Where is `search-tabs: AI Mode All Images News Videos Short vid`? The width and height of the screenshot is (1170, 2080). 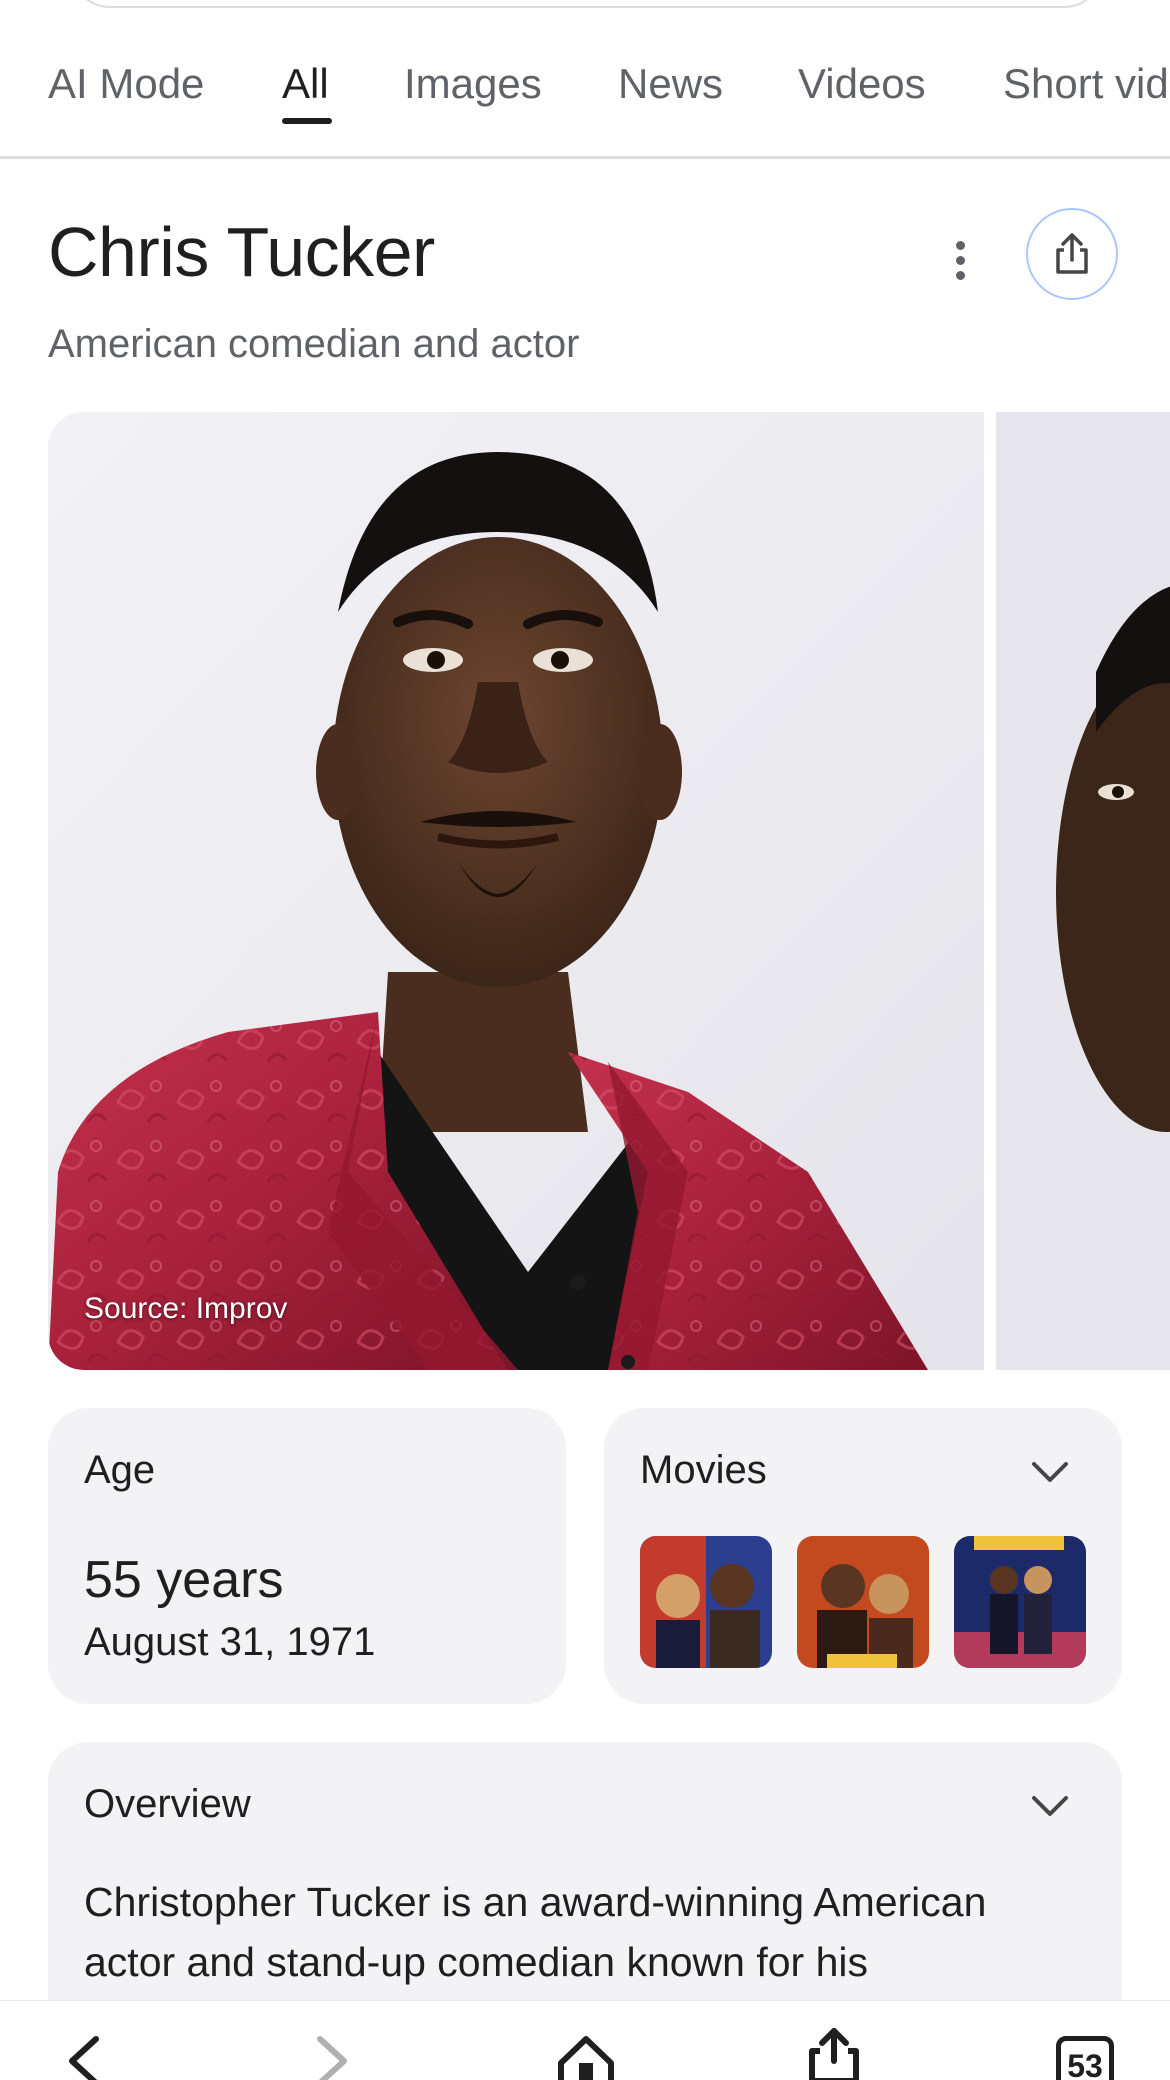 search-tabs: AI Mode All Images News Videos Short vid is located at coordinates (585, 99).